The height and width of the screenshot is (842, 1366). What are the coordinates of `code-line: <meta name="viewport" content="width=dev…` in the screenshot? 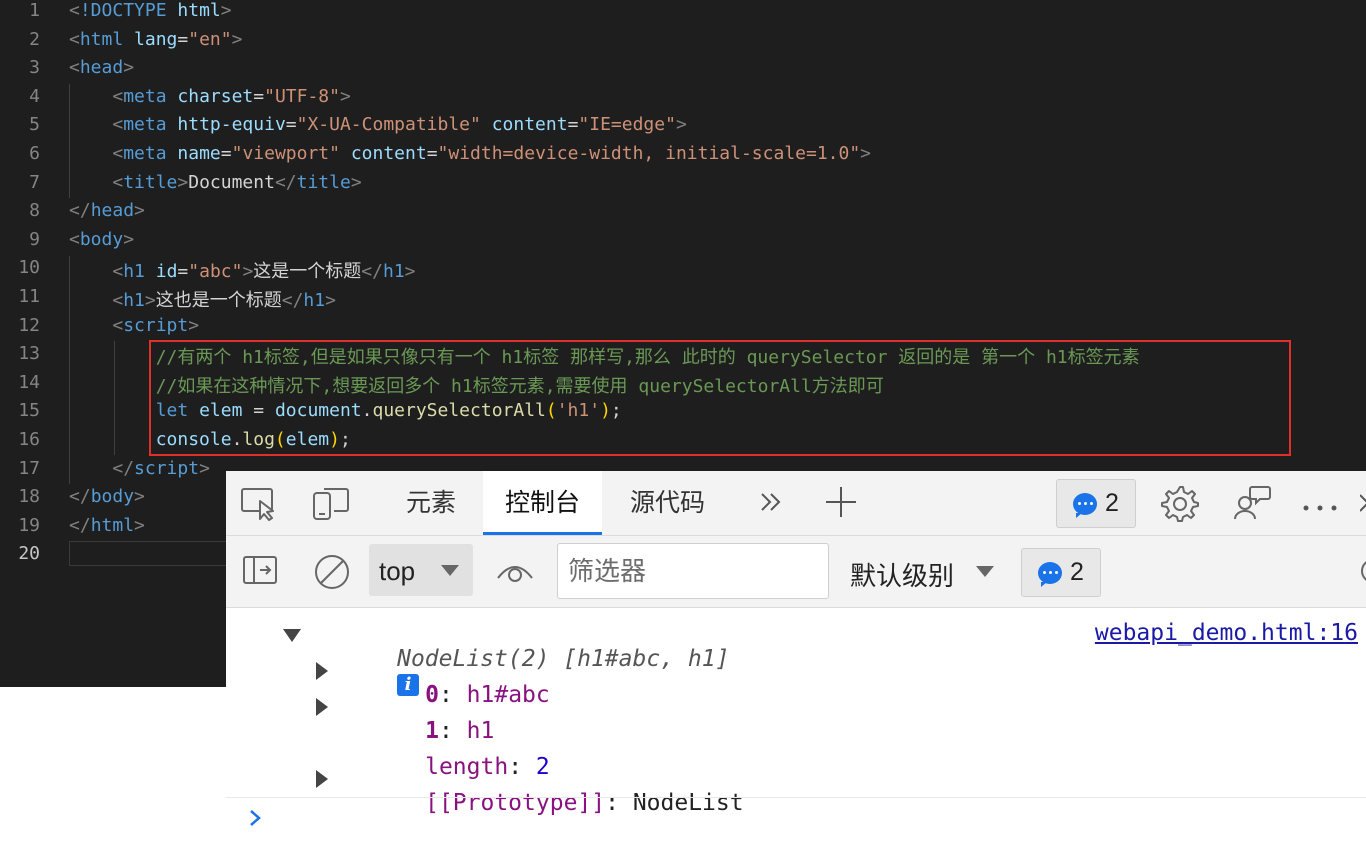 It's located at (470, 153).